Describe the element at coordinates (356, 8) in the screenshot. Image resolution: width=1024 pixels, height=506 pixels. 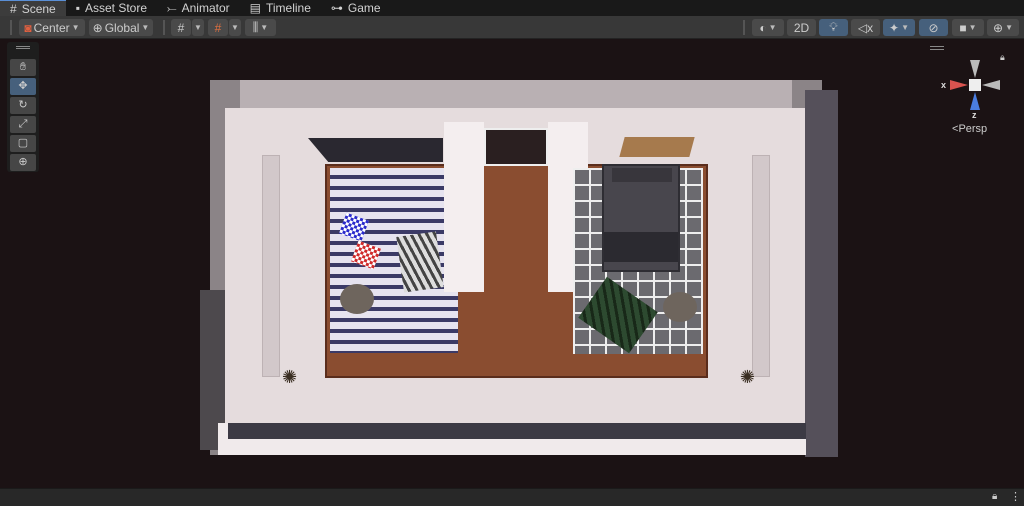
I see `tab-game: ⊶ Game` at that location.